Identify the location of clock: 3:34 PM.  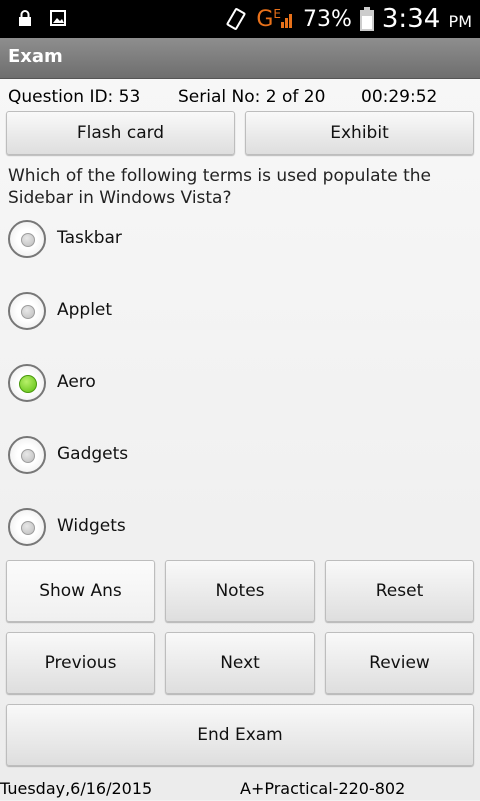
(426, 19).